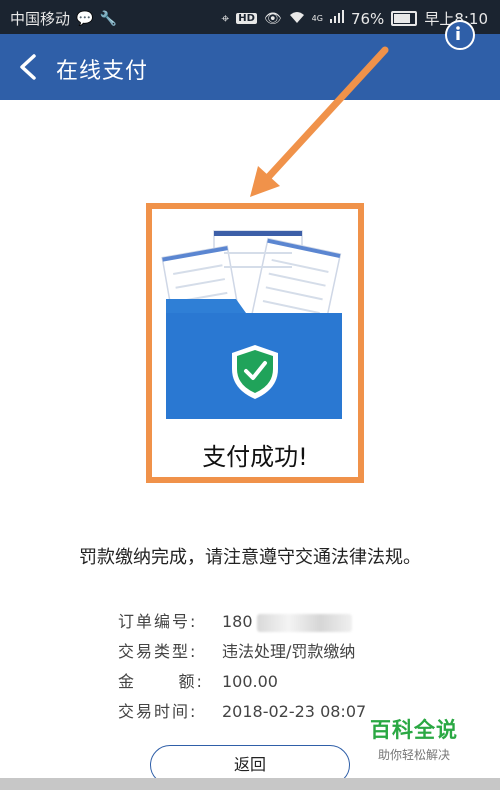  I want to click on detail-row-amount: 金 额: 100.00, so click(242, 682).